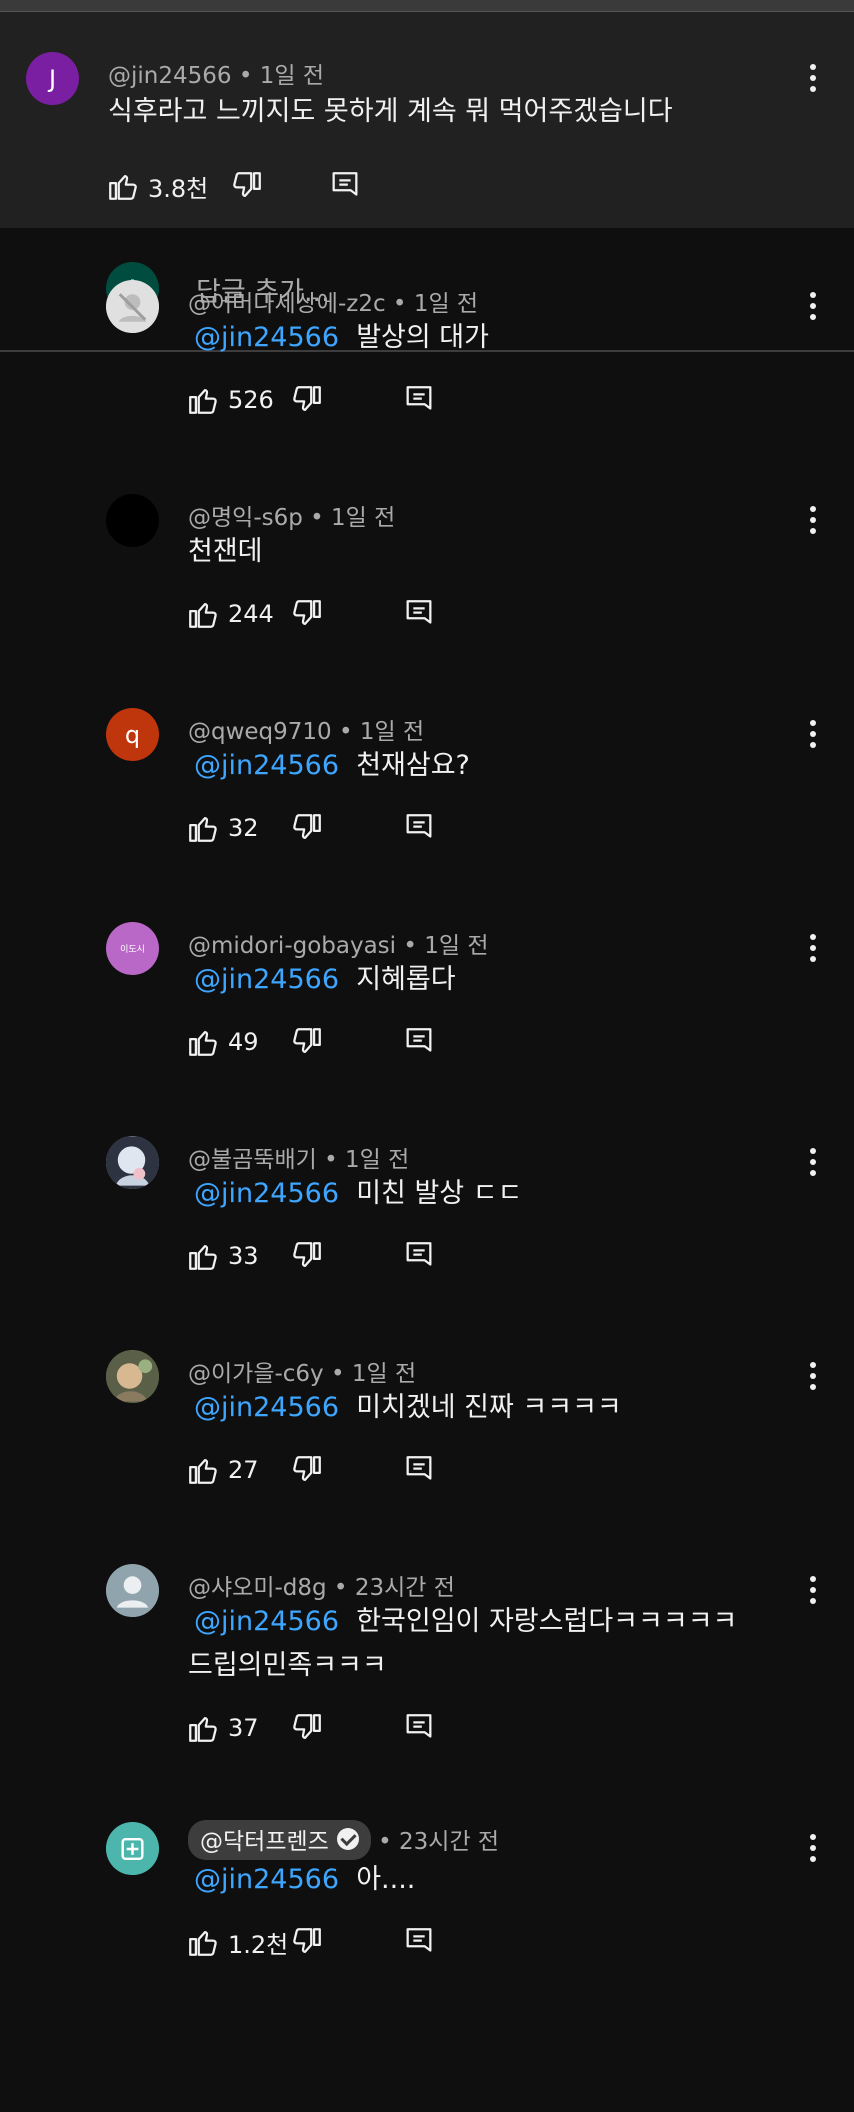 The height and width of the screenshot is (2112, 854). I want to click on comment-actions: 32, so click(311, 828).